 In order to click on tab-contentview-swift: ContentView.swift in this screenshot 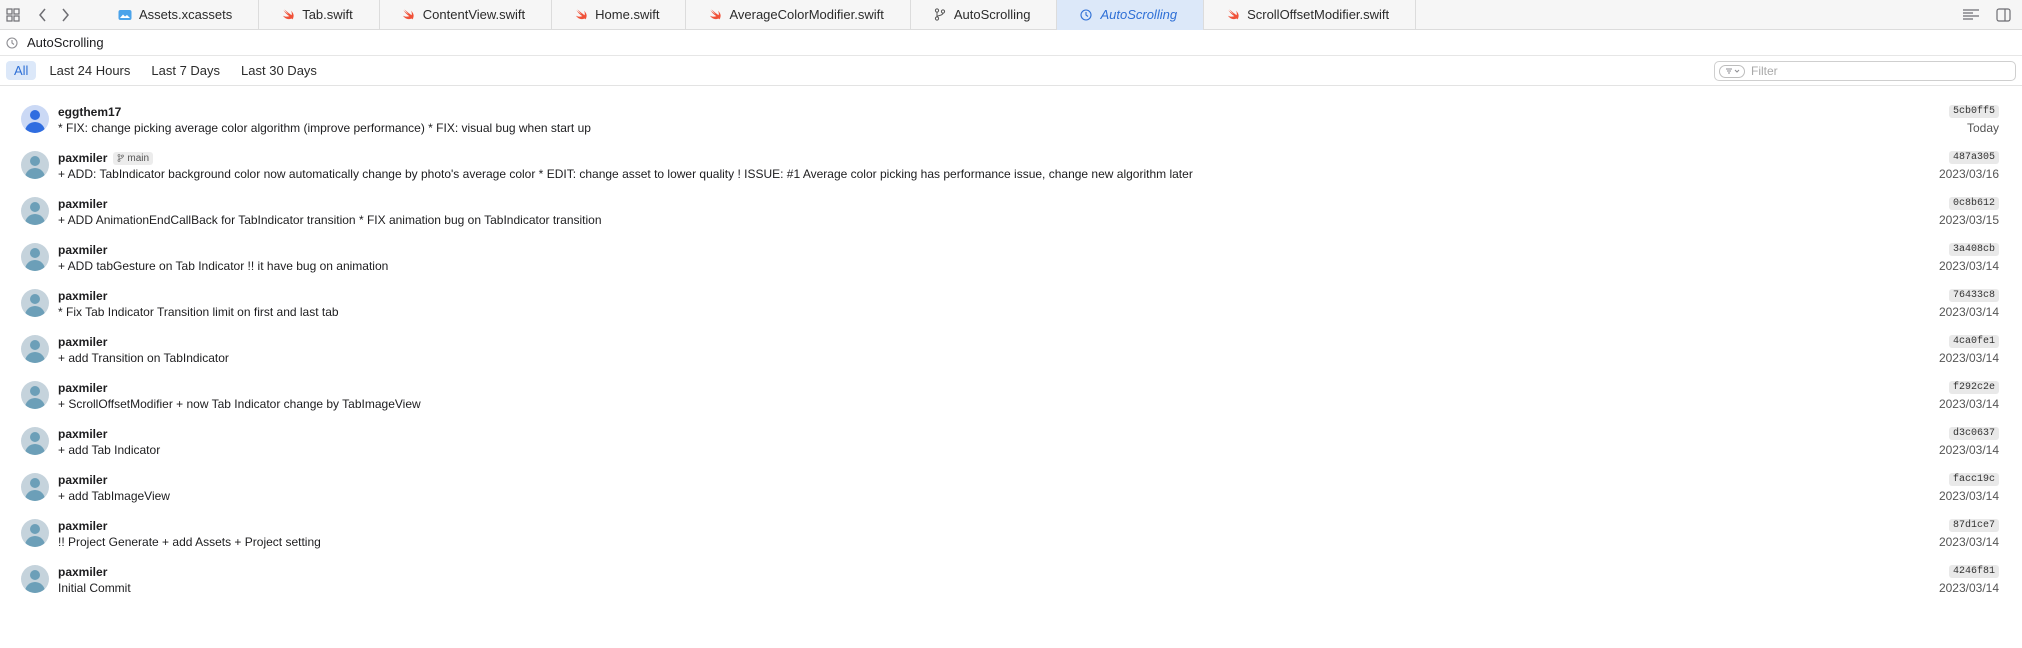, I will do `click(466, 15)`.